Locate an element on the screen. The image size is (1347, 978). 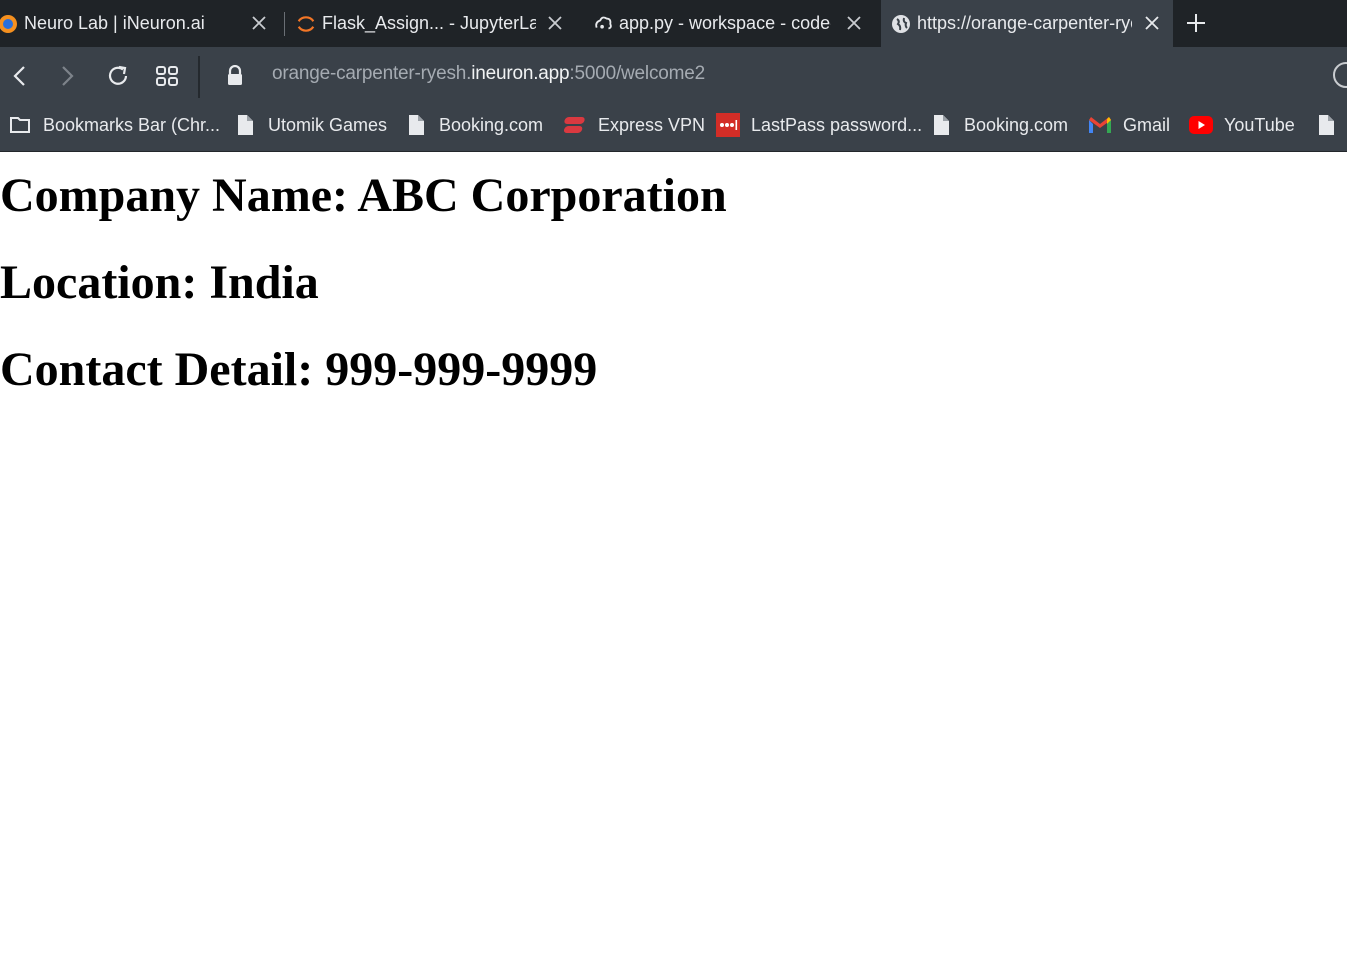
code-server-logo-icon is located at coordinates (603, 24).